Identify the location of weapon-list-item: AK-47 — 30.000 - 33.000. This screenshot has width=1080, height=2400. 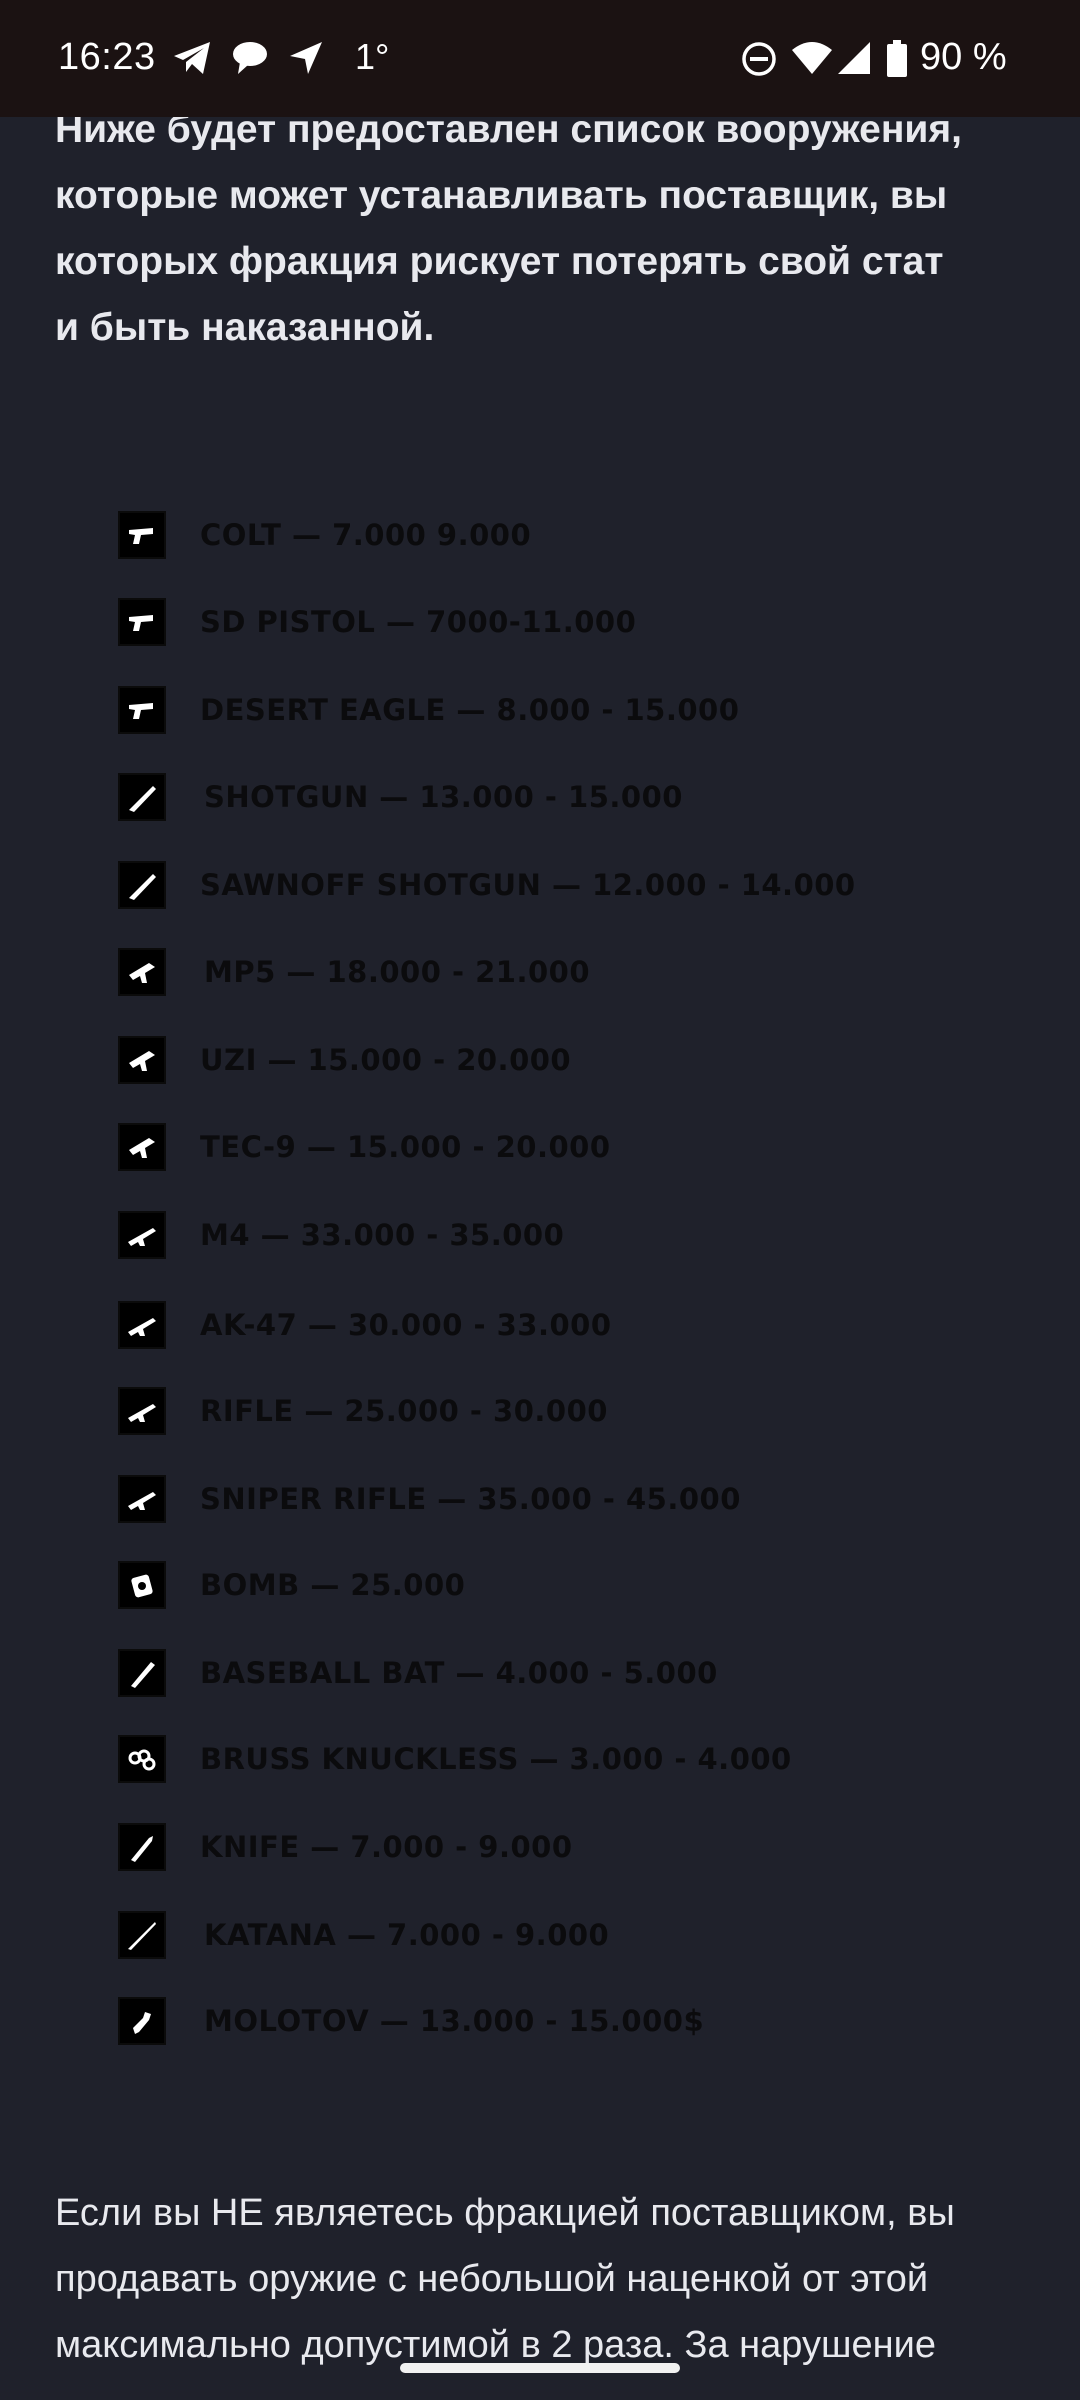
(365, 1325).